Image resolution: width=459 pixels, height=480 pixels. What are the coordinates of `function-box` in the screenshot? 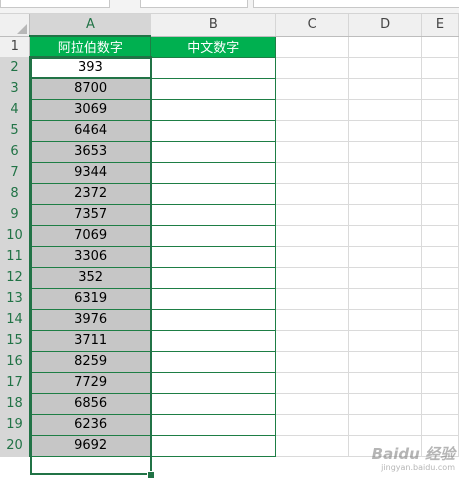 It's located at (194, 4).